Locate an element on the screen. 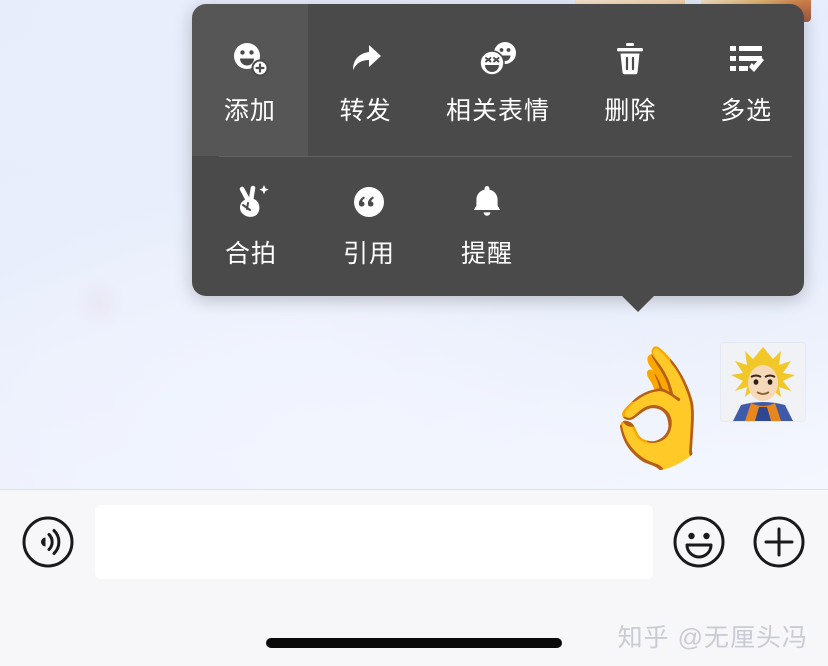 The height and width of the screenshot is (666, 828). quote-icon is located at coordinates (369, 202).